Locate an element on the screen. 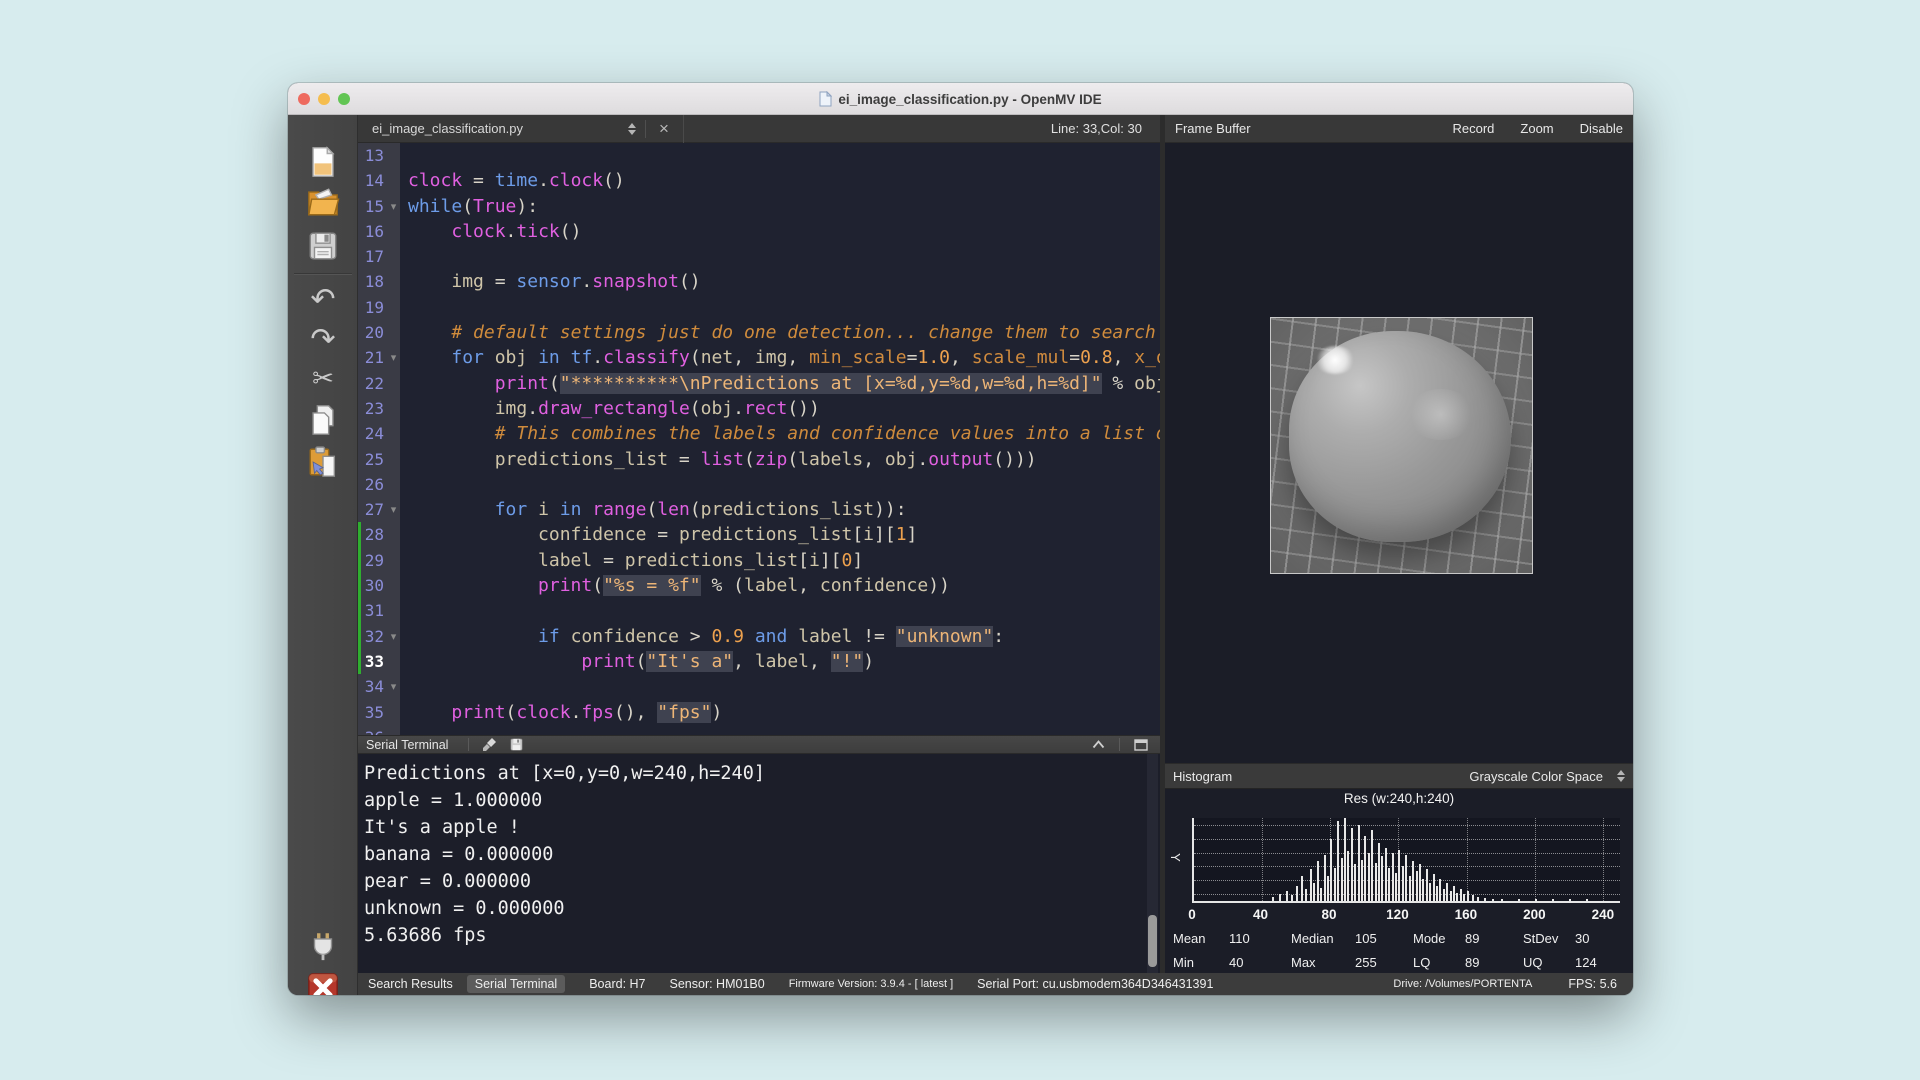  code-line: 31 is located at coordinates (759, 611).